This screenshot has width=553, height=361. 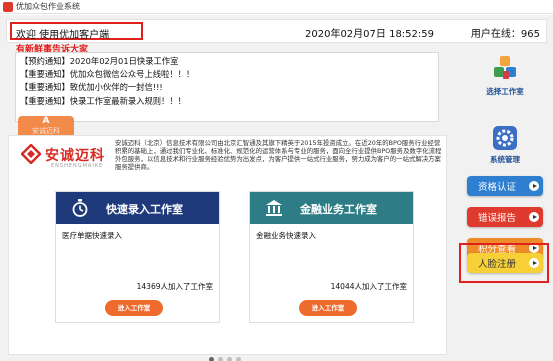 What do you see at coordinates (227, 74) in the screenshot?
I see `notice-item: 【重要通知】优加众包微信公众号上线啦！！！` at bounding box center [227, 74].